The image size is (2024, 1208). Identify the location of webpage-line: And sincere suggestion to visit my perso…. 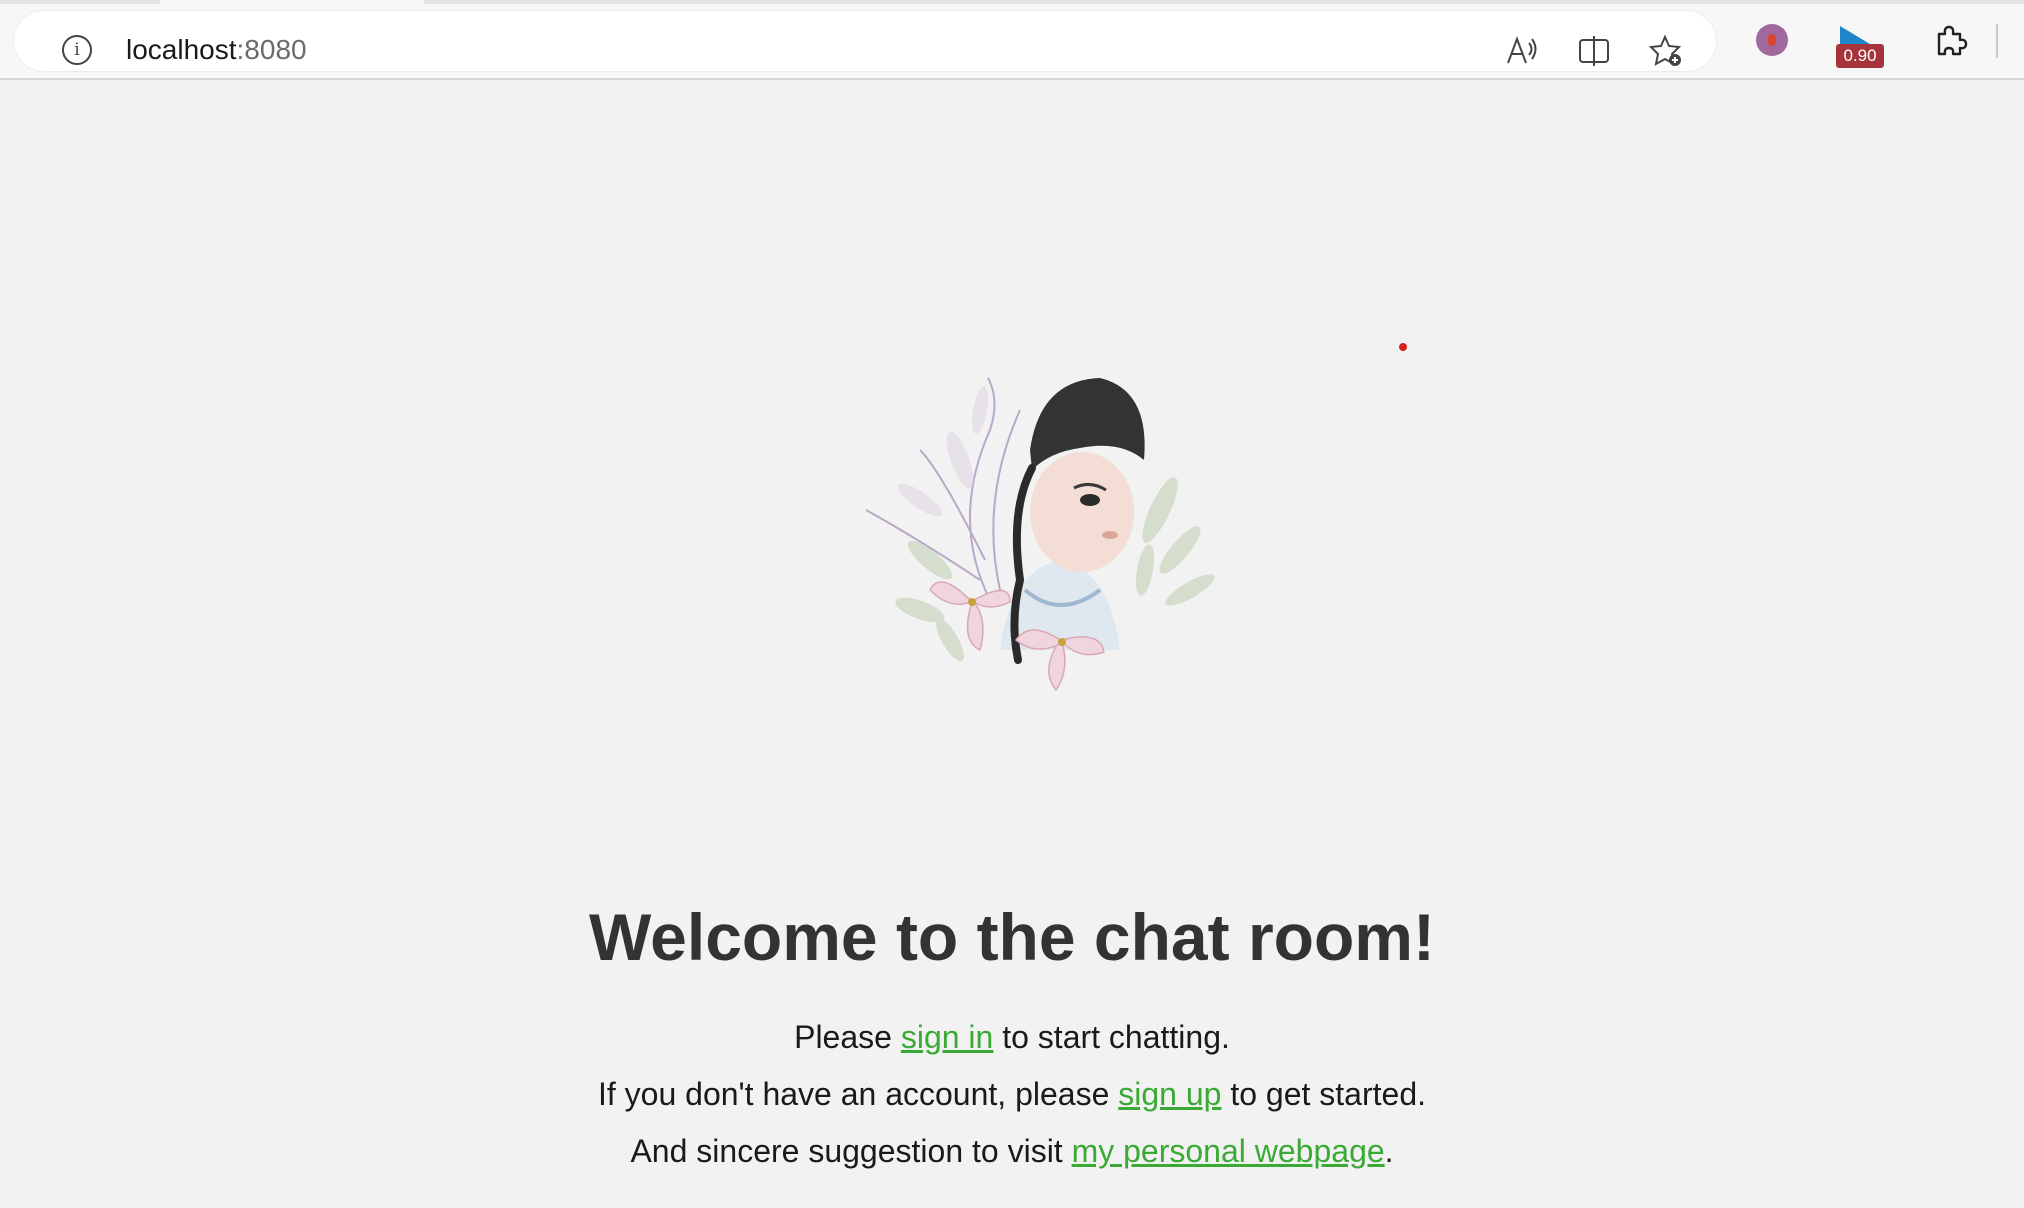
(1012, 1151).